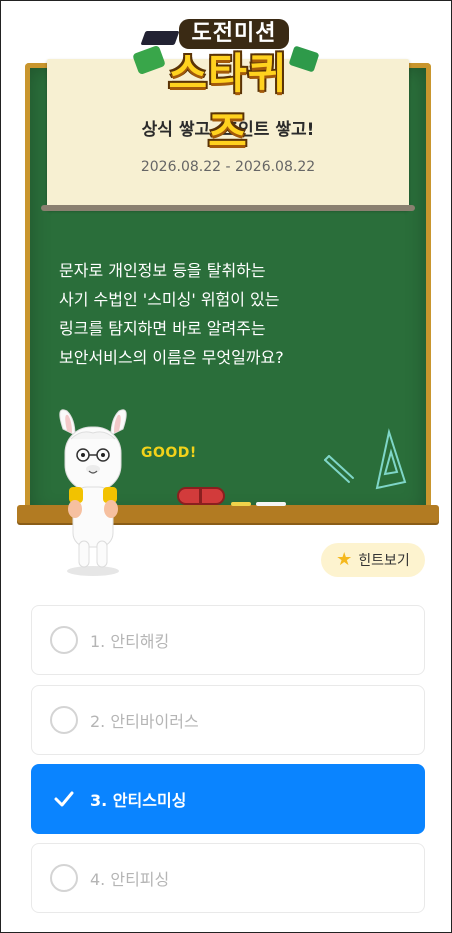 The height and width of the screenshot is (933, 452). What do you see at coordinates (228, 720) in the screenshot?
I see `answer-option-2: 2. 안티바이러스` at bounding box center [228, 720].